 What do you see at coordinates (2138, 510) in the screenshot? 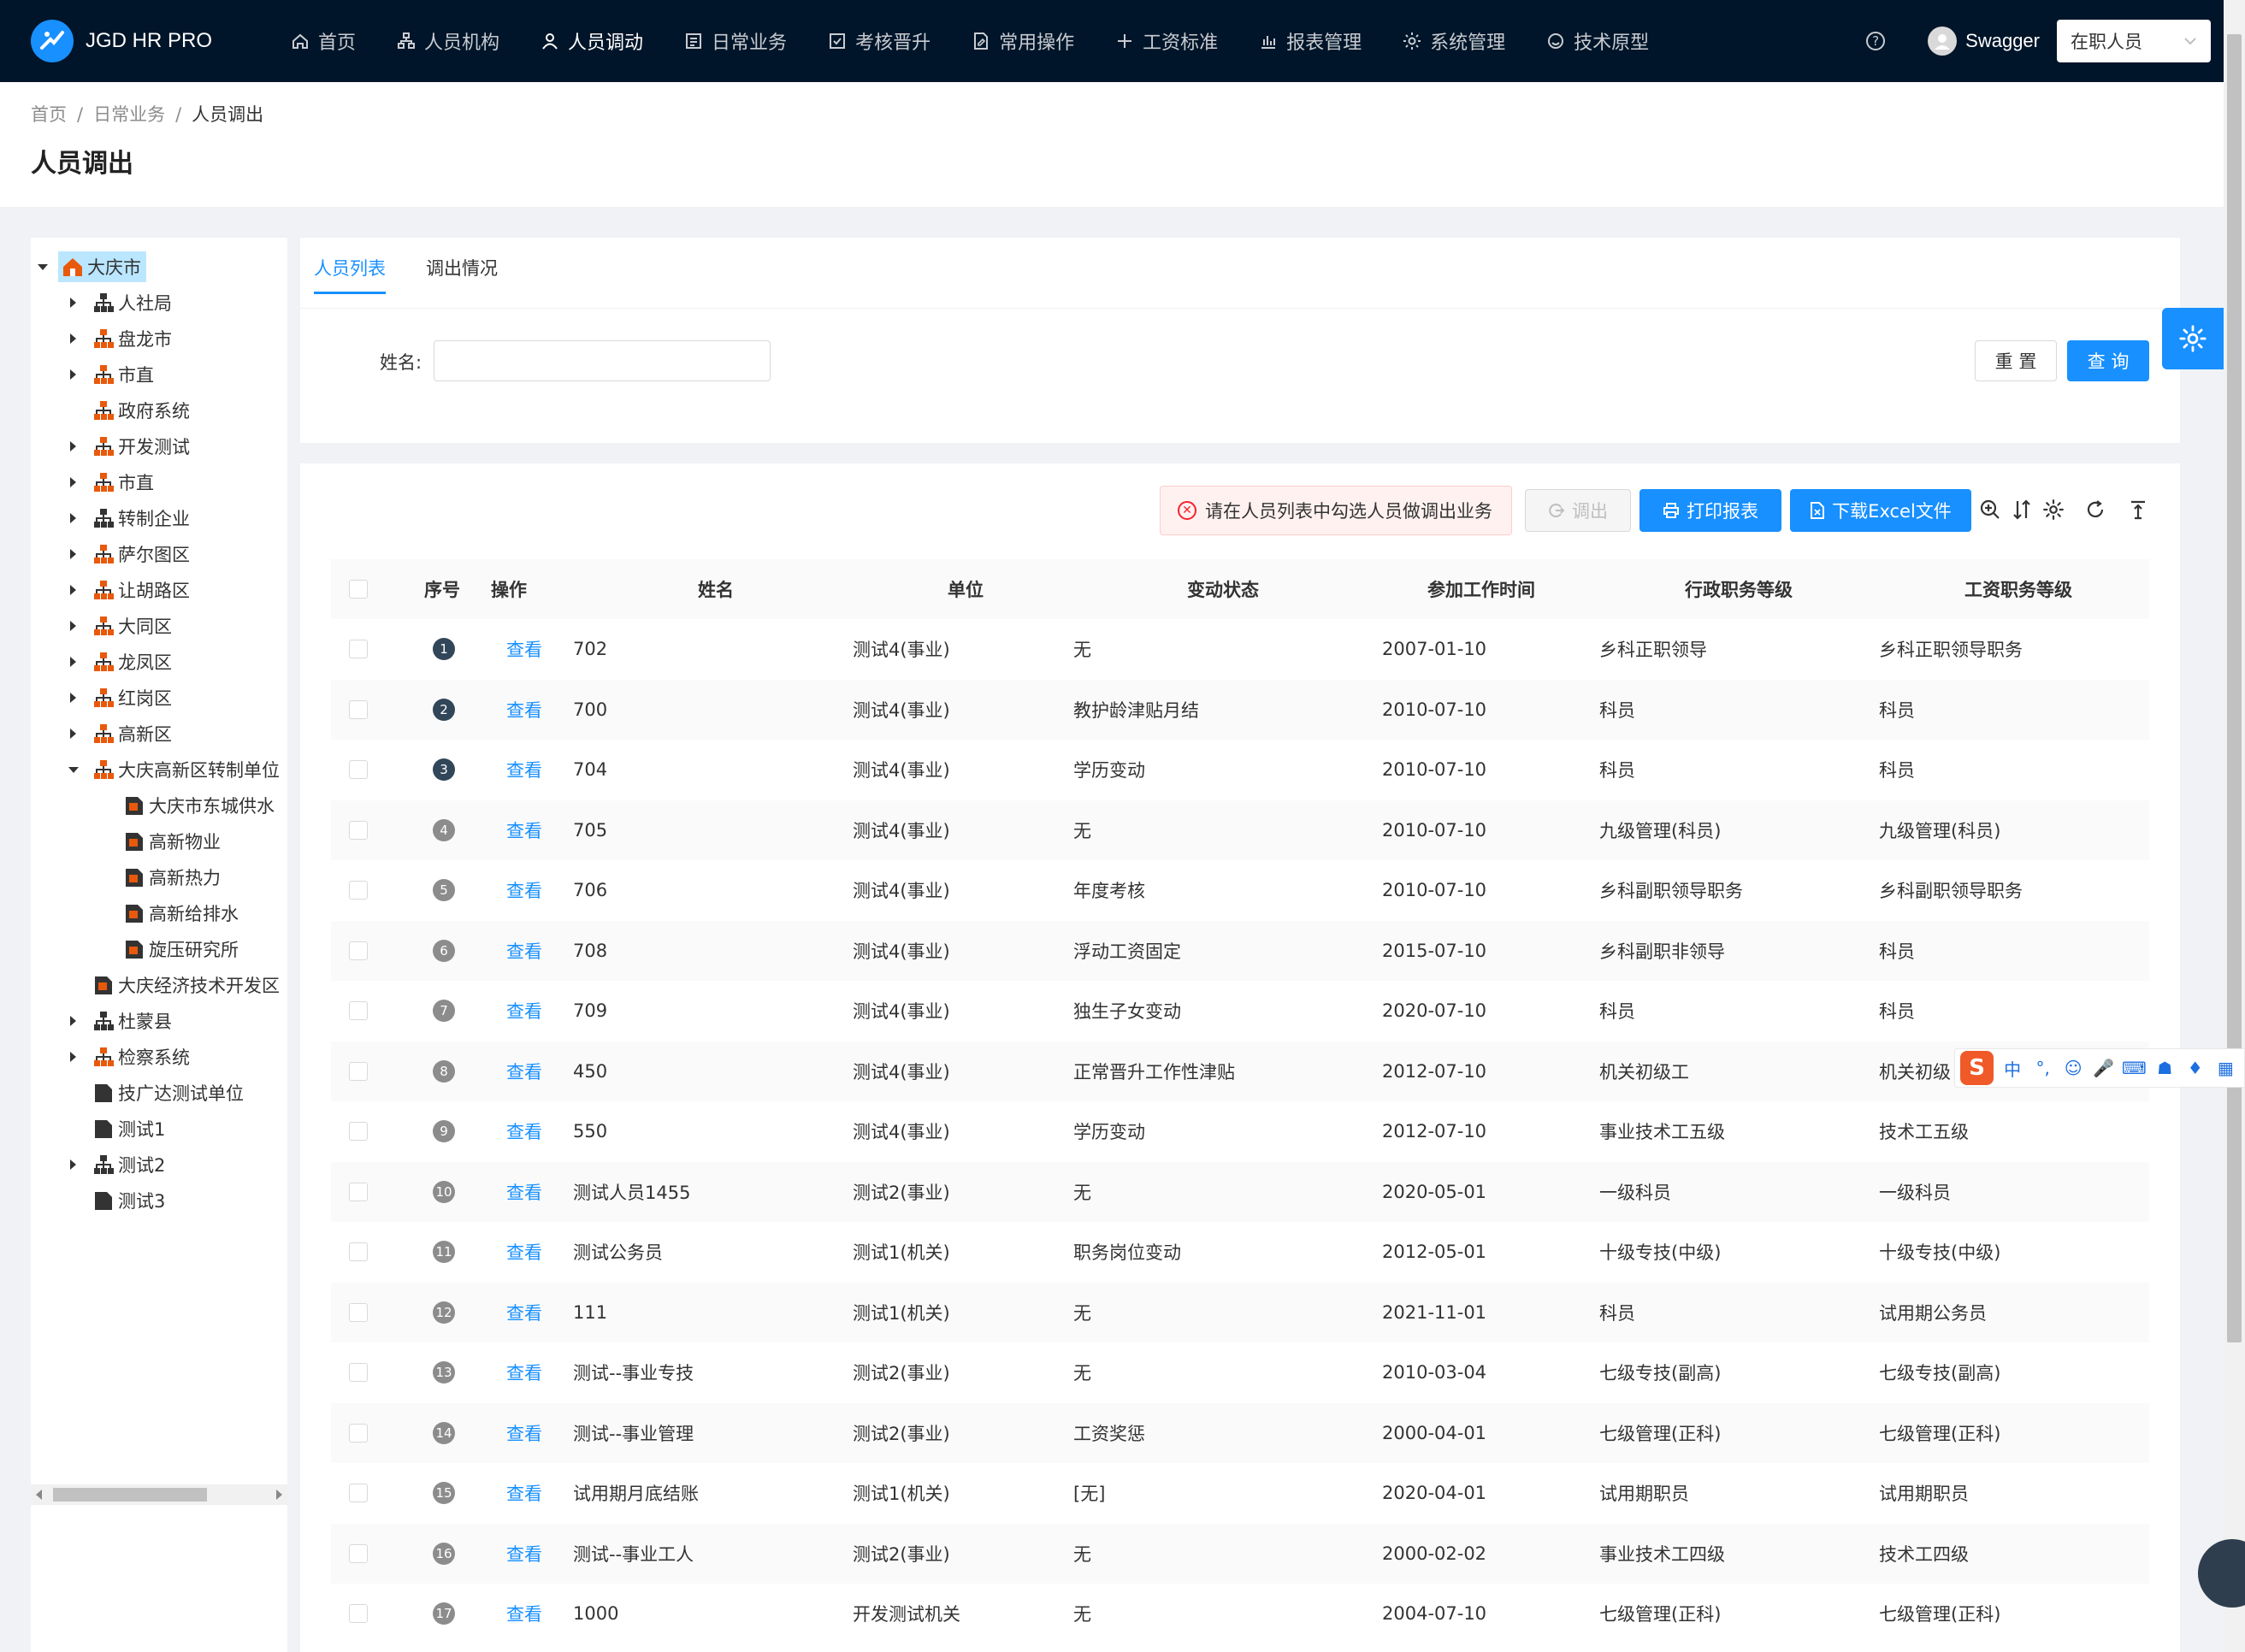
I see `vertical-align-top-icon` at bounding box center [2138, 510].